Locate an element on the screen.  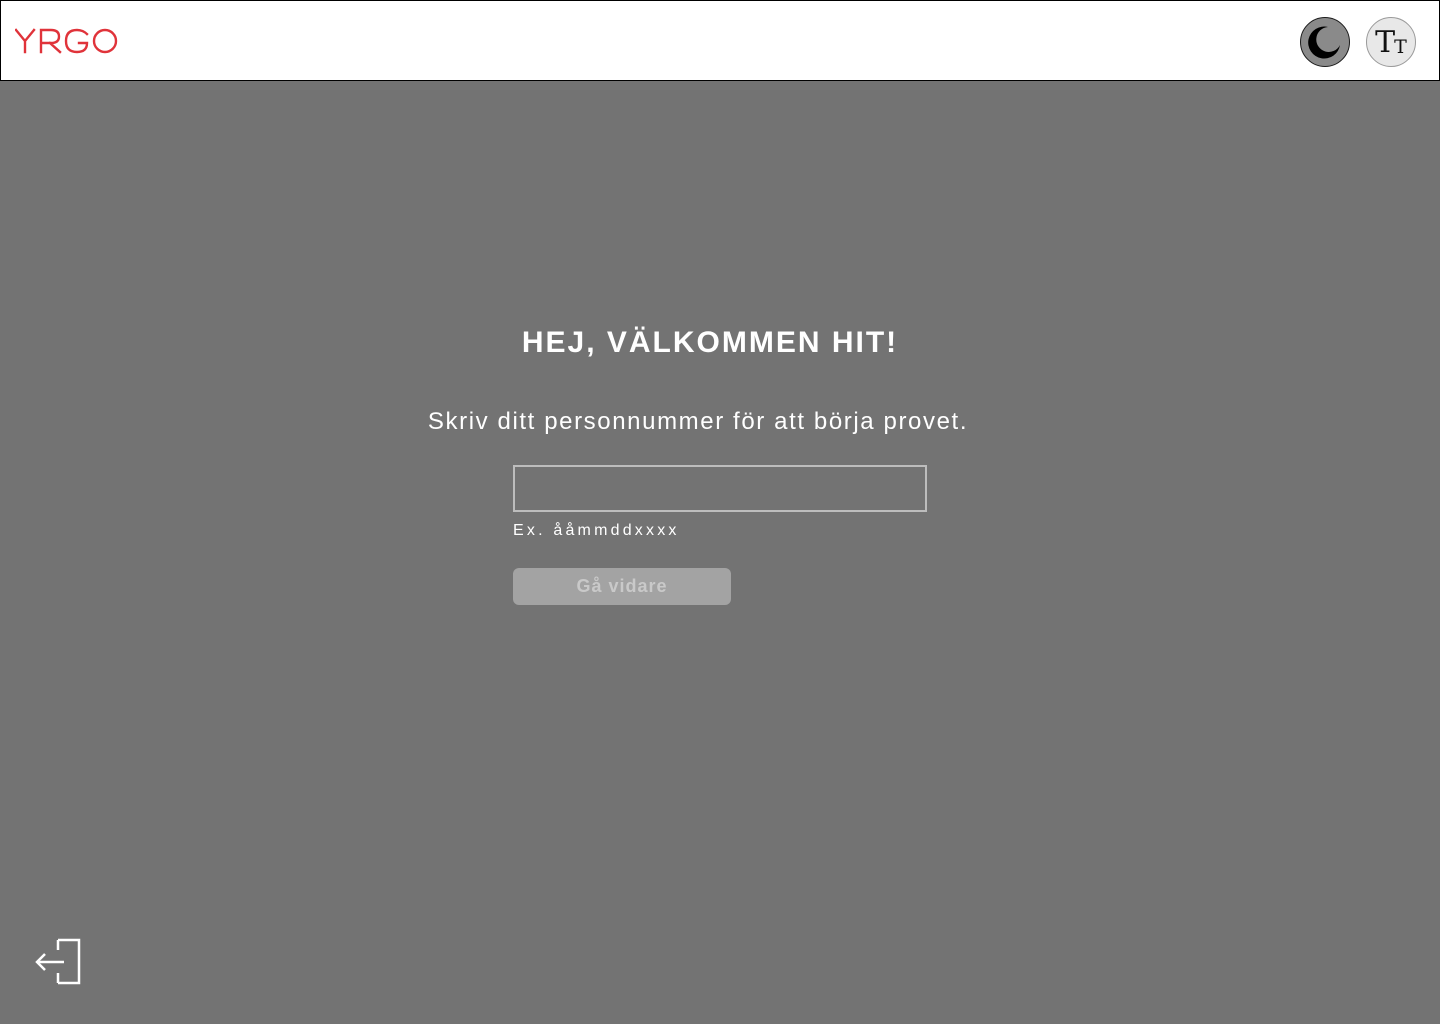
text-size-button: TT is located at coordinates (1391, 42).